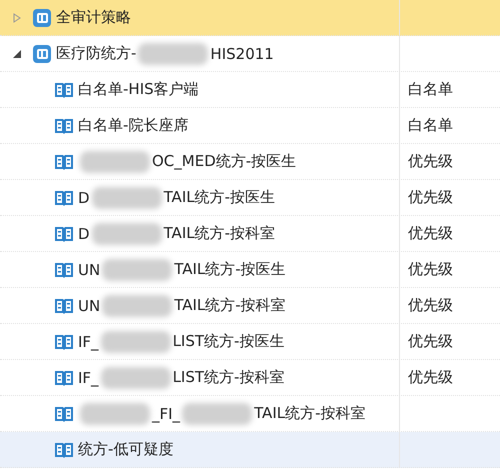 The width and height of the screenshot is (500, 471). Describe the element at coordinates (250, 450) in the screenshot. I see `tree-row: 统方-低可疑度` at that location.